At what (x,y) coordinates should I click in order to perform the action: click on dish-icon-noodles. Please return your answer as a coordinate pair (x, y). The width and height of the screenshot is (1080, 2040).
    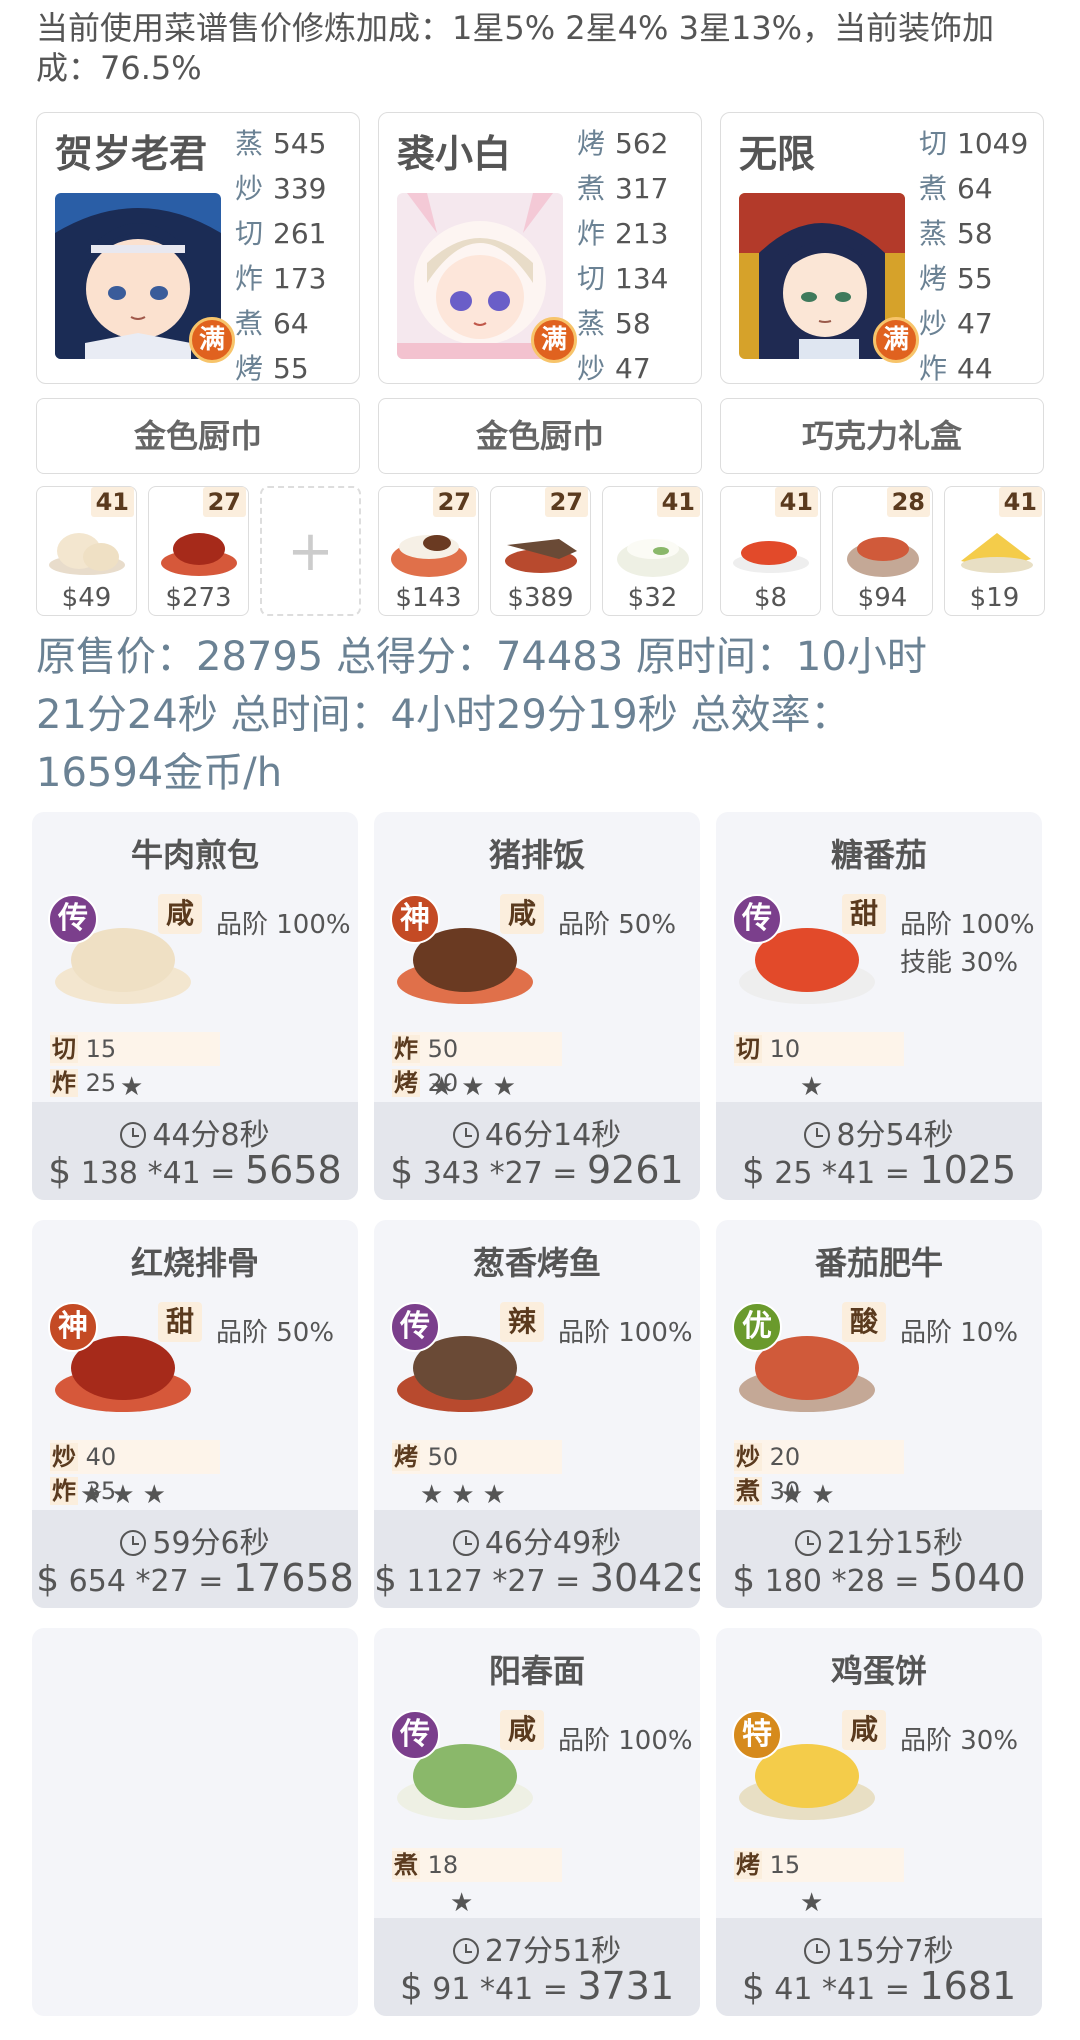
    Looking at the image, I should click on (653, 558).